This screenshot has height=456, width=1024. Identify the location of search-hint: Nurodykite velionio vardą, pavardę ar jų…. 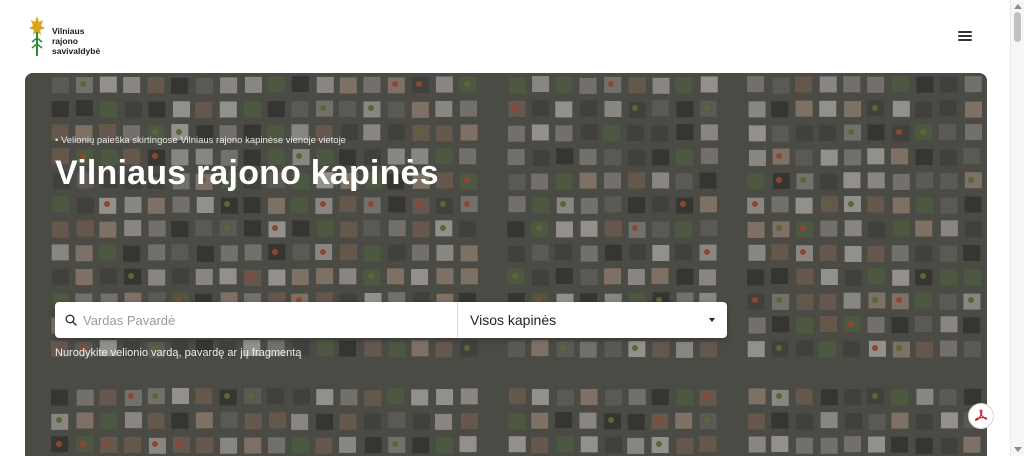
(178, 353).